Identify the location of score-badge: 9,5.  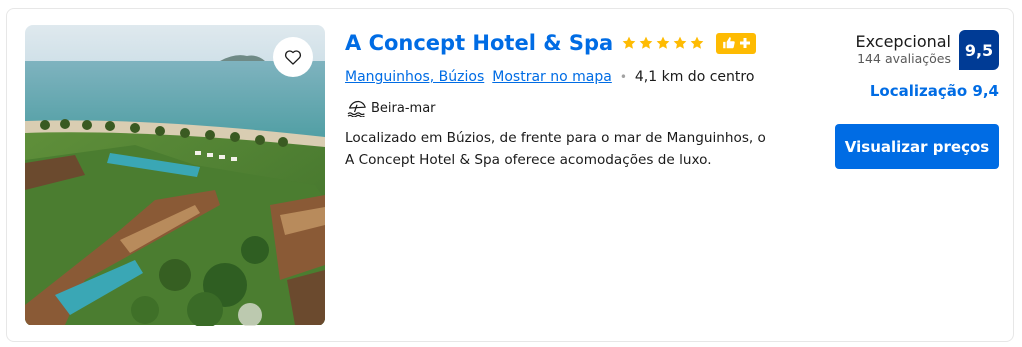
(979, 50).